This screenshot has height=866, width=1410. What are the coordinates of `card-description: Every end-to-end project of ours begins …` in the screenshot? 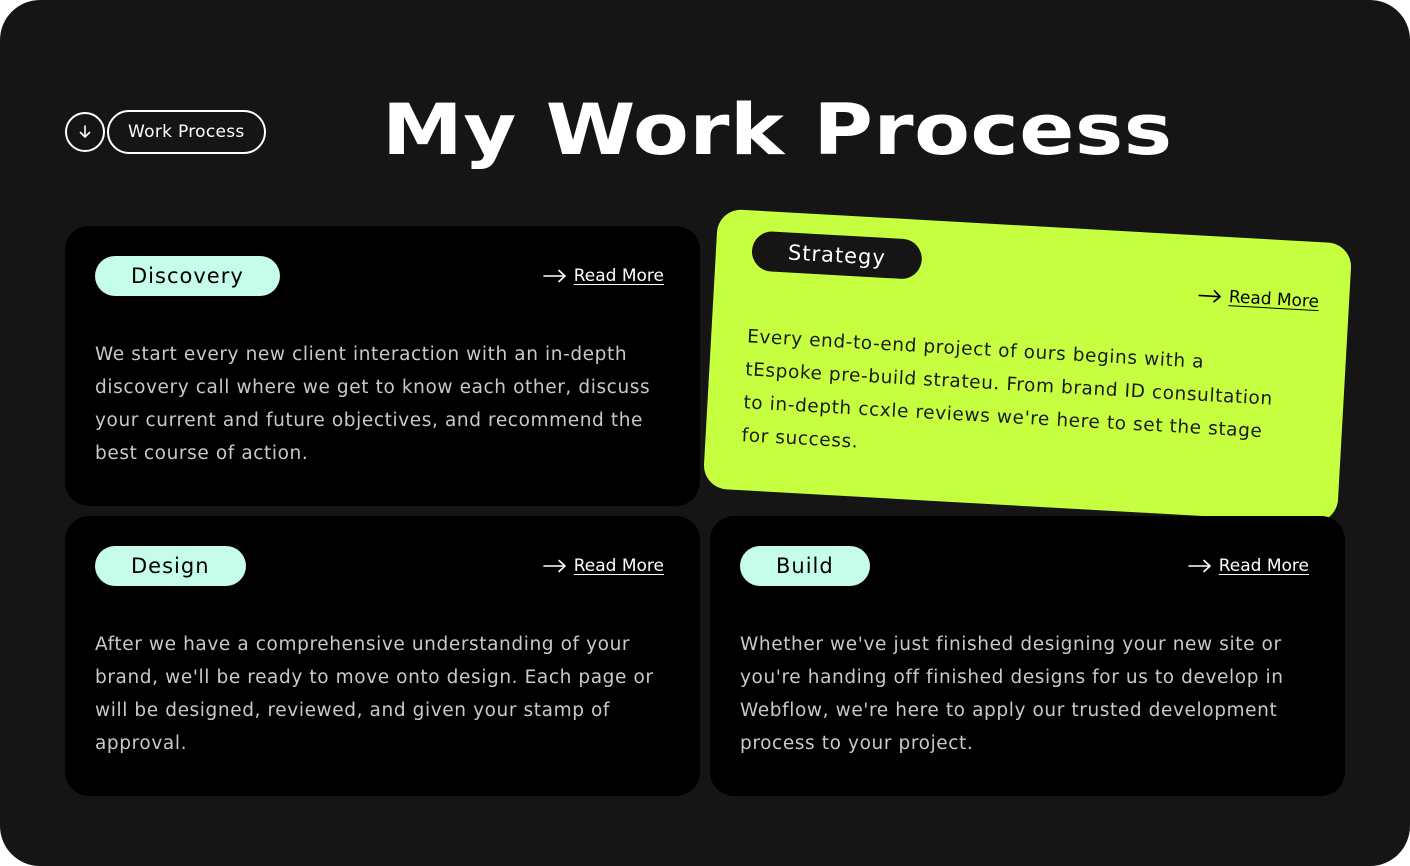 It's located at (1007, 389).